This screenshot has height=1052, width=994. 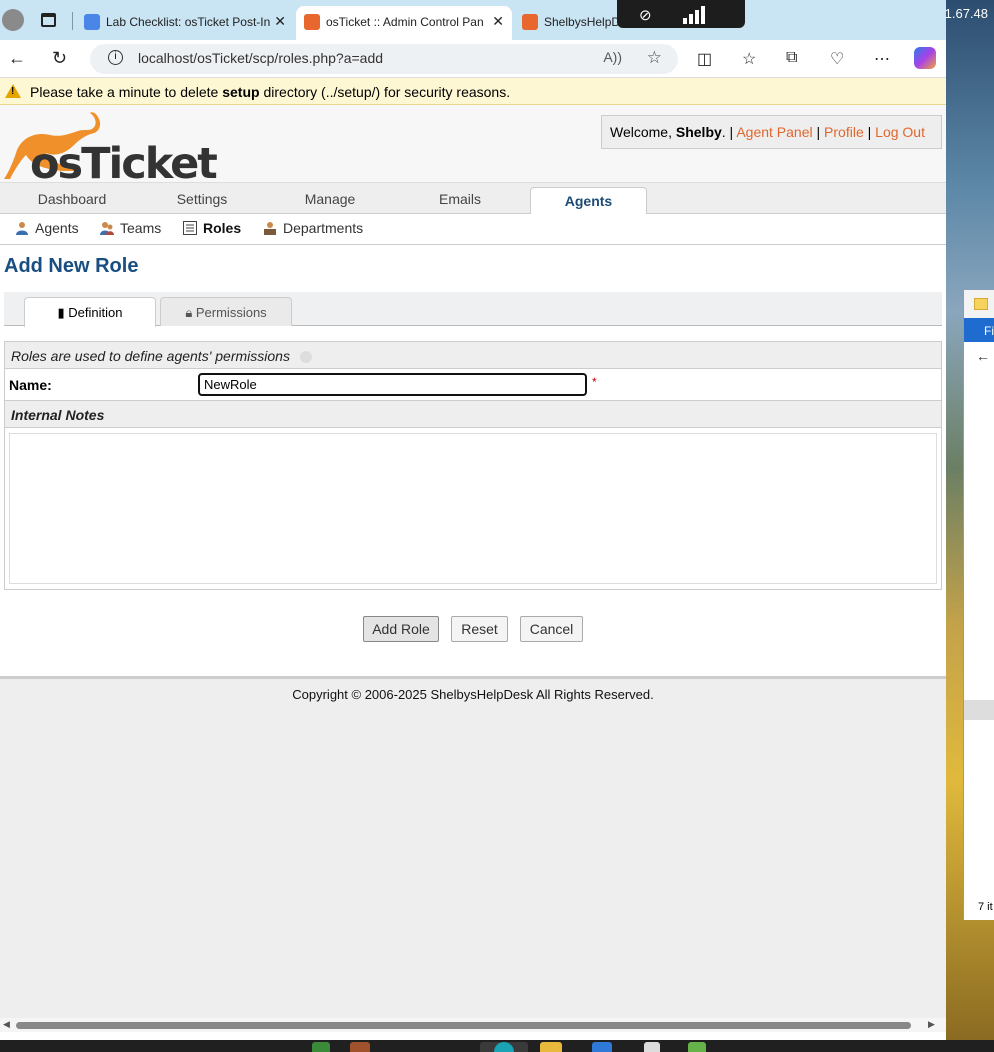 I want to click on horizontal-scrollbar: ◀ ▶, so click(x=473, y=1025).